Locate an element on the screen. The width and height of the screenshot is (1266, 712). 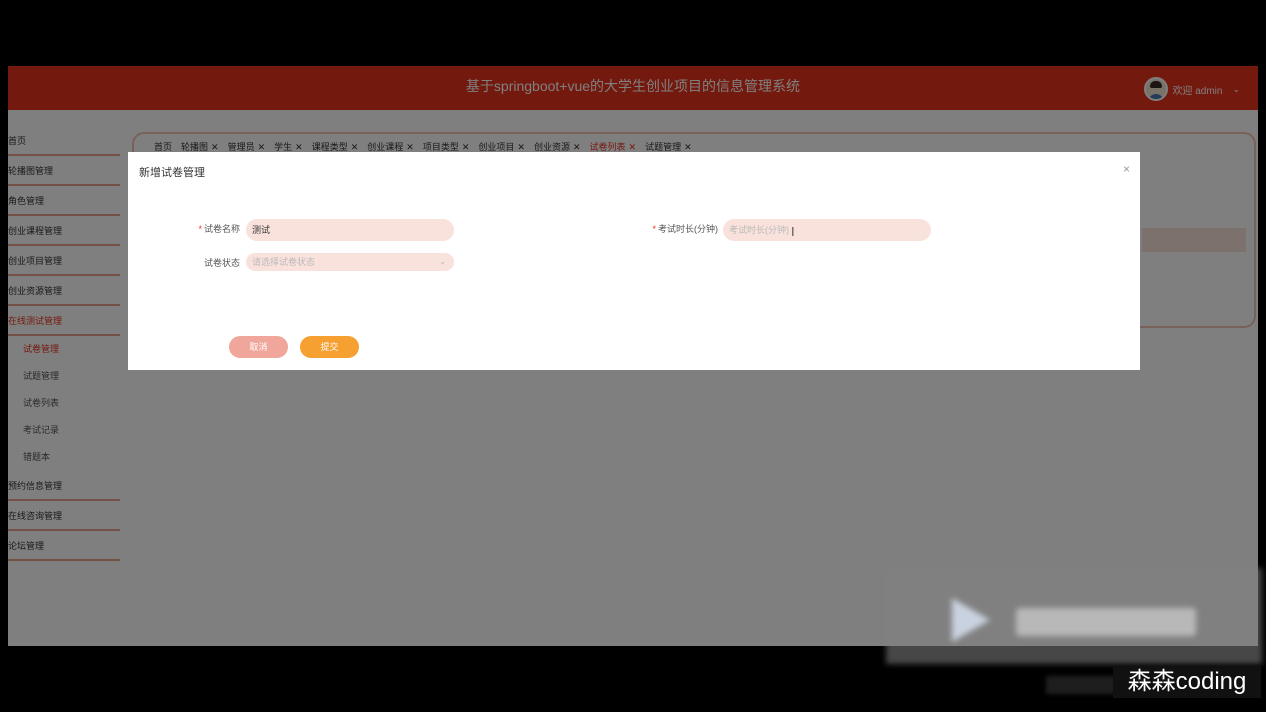
close-icon: × is located at coordinates (1126, 169).